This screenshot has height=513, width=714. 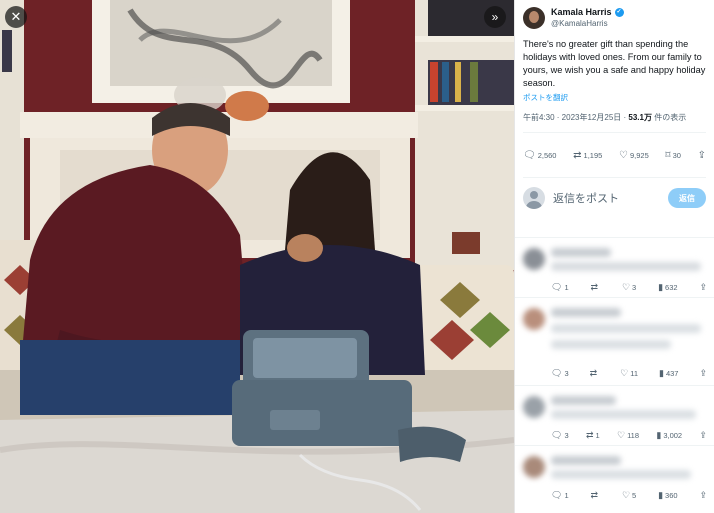 What do you see at coordinates (614, 96) in the screenshot?
I see `translate-post-link: ポストを翻訳` at bounding box center [614, 96].